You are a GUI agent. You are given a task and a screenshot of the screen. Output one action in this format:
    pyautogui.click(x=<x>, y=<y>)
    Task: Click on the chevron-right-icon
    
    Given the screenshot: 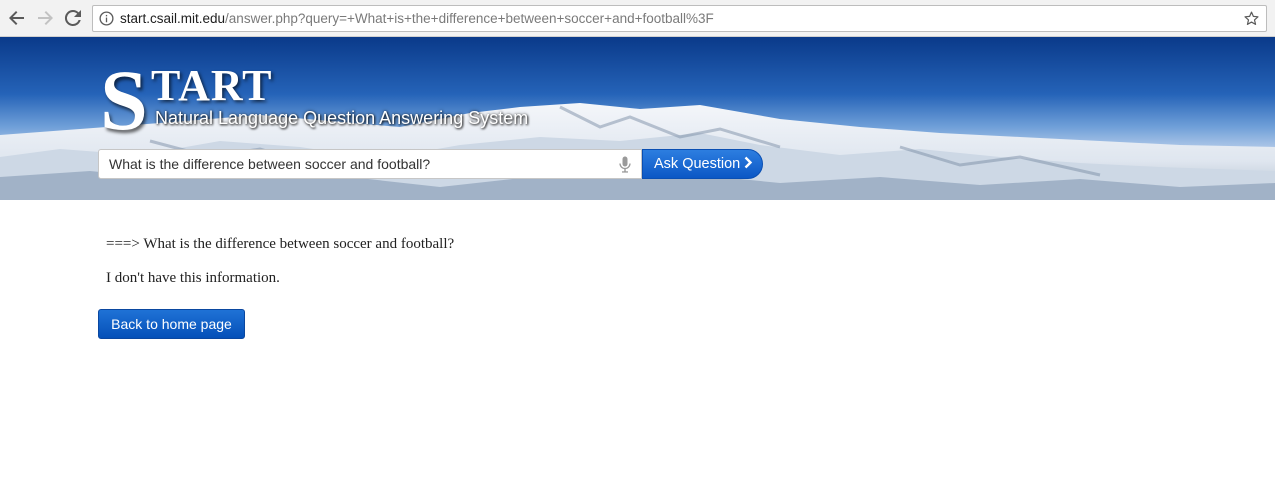 What is the action you would take?
    pyautogui.click(x=748, y=162)
    